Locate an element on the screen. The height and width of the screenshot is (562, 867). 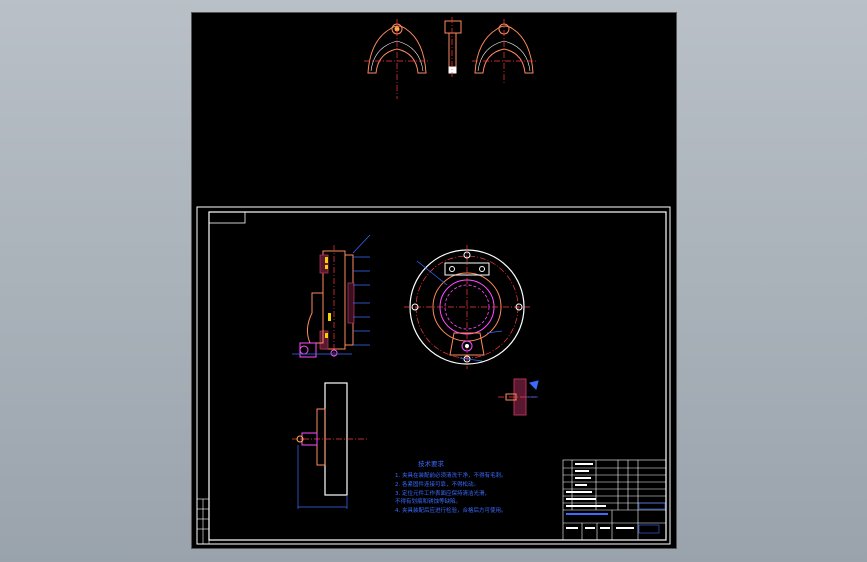
tech-notes-title: 技术要求 is located at coordinates (431, 463).